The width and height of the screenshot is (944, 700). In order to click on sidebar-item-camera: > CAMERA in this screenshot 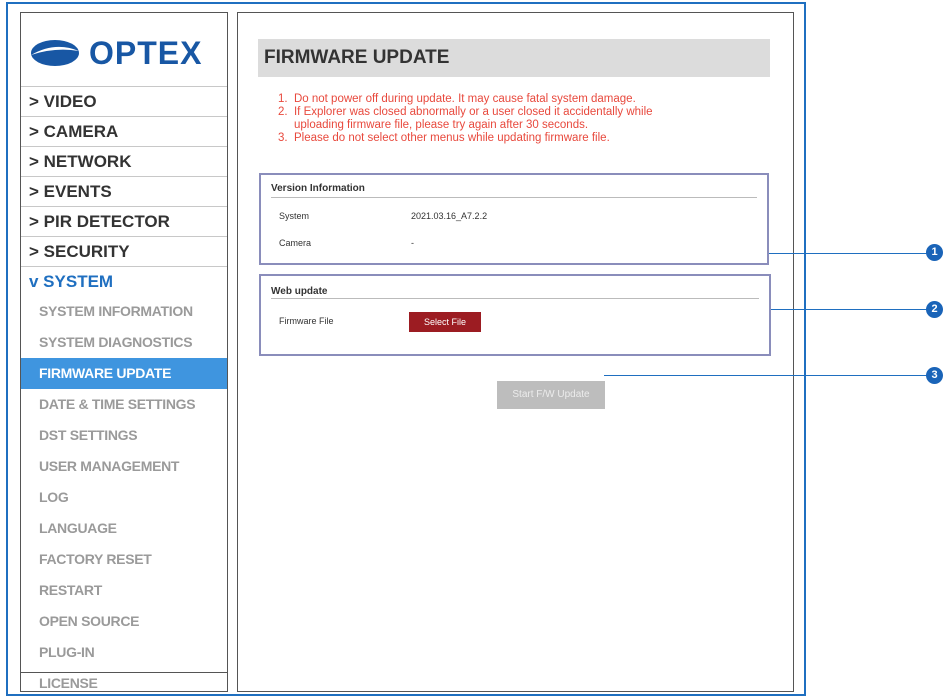, I will do `click(124, 131)`.